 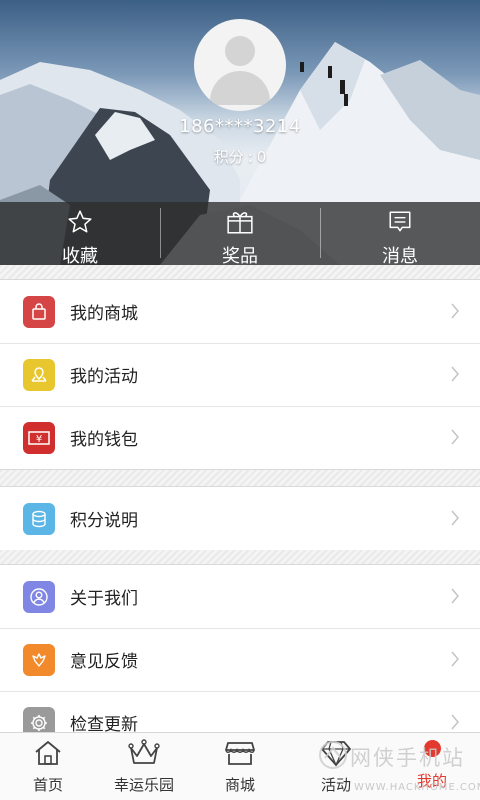 What do you see at coordinates (39, 375) in the screenshot?
I see `location-icon` at bounding box center [39, 375].